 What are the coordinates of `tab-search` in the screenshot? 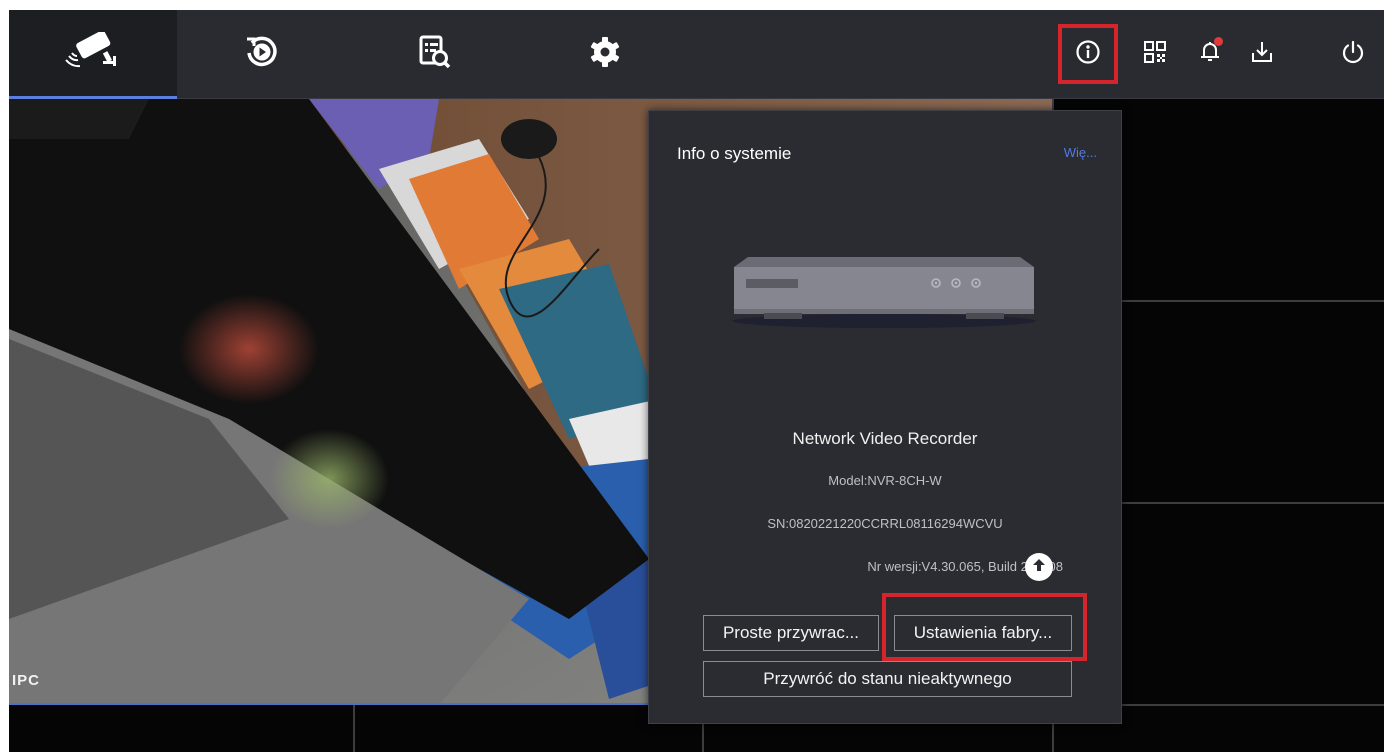 It's located at (433, 54).